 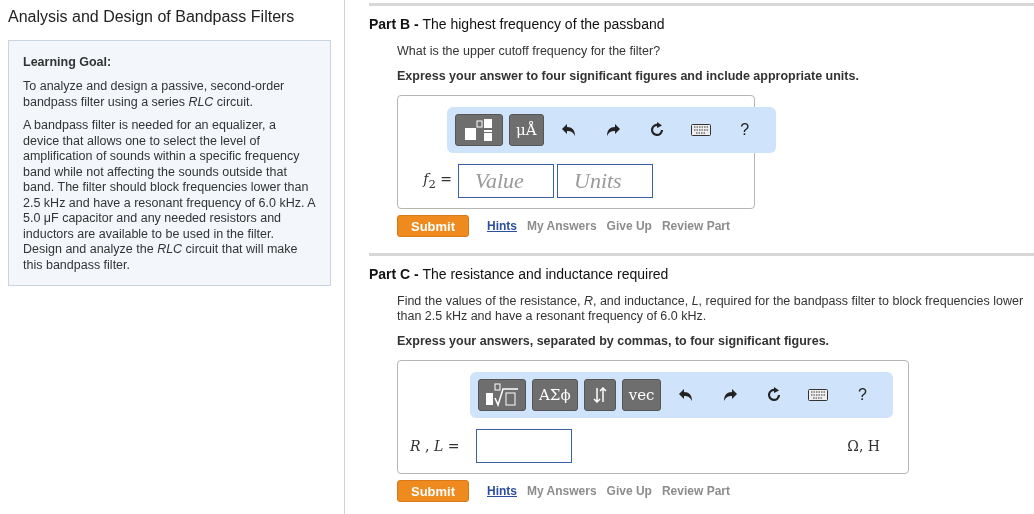 I want to click on symbol-button: μÅ, so click(x=526, y=130).